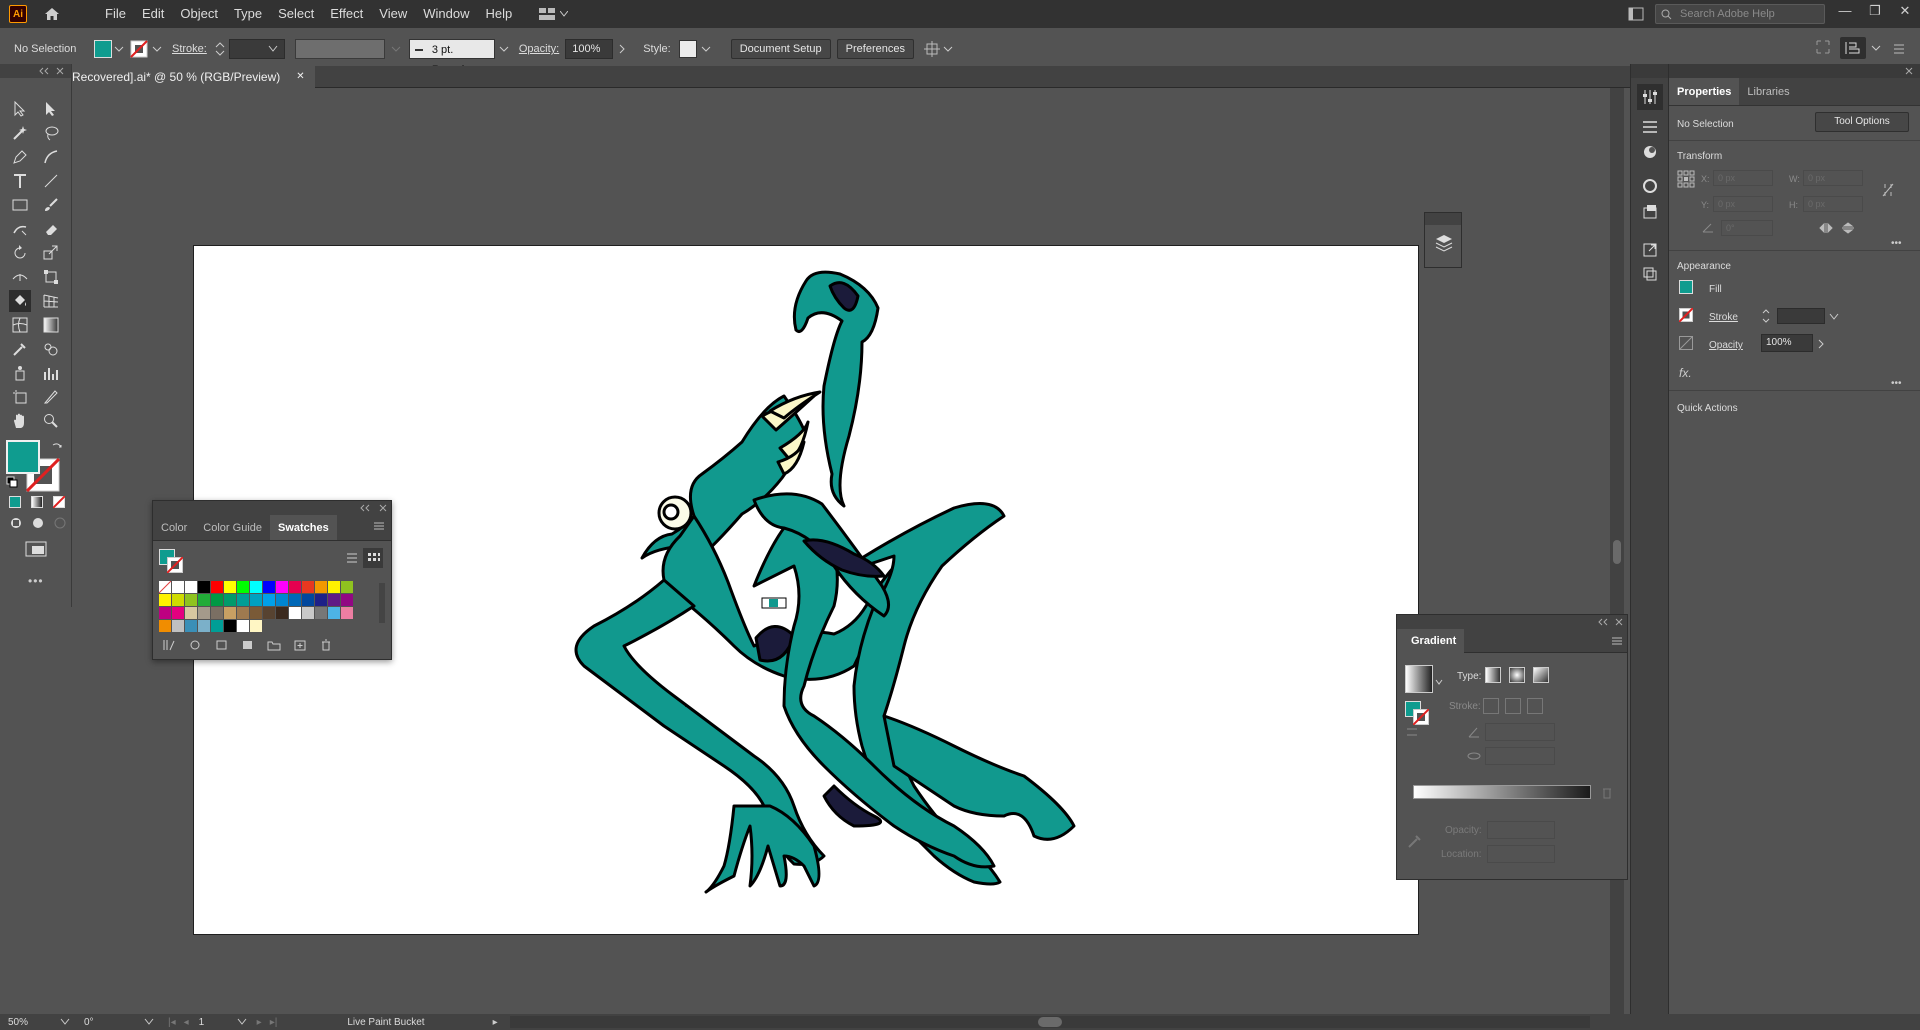  Describe the element at coordinates (352, 558) in the screenshot. I see `list-view-icon` at that location.